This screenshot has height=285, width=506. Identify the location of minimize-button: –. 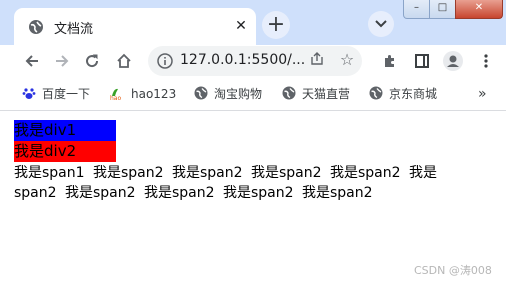
(416, 9).